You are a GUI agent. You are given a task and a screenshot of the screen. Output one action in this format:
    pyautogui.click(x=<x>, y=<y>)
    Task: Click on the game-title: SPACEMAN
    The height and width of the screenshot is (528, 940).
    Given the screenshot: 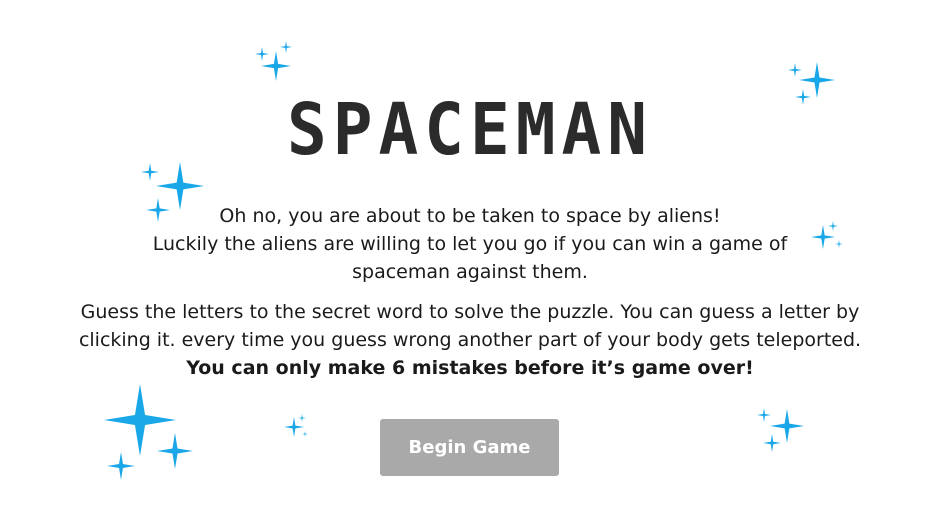 What is the action you would take?
    pyautogui.click(x=470, y=129)
    